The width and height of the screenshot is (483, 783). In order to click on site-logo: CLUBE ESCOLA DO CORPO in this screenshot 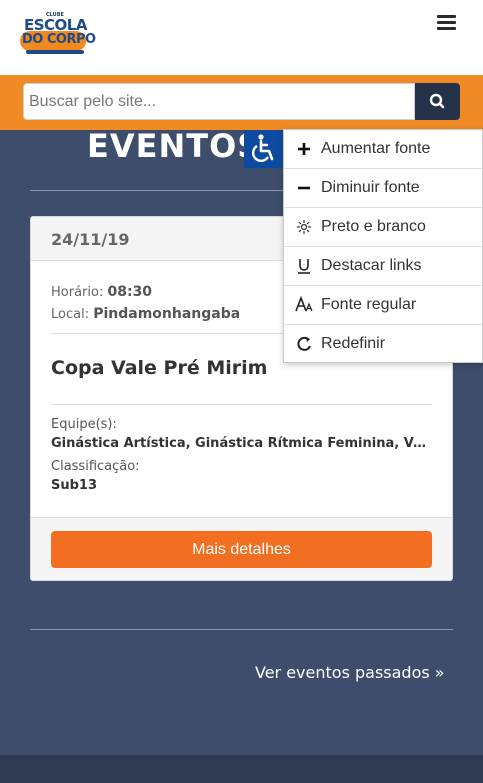, I will do `click(57, 35)`.